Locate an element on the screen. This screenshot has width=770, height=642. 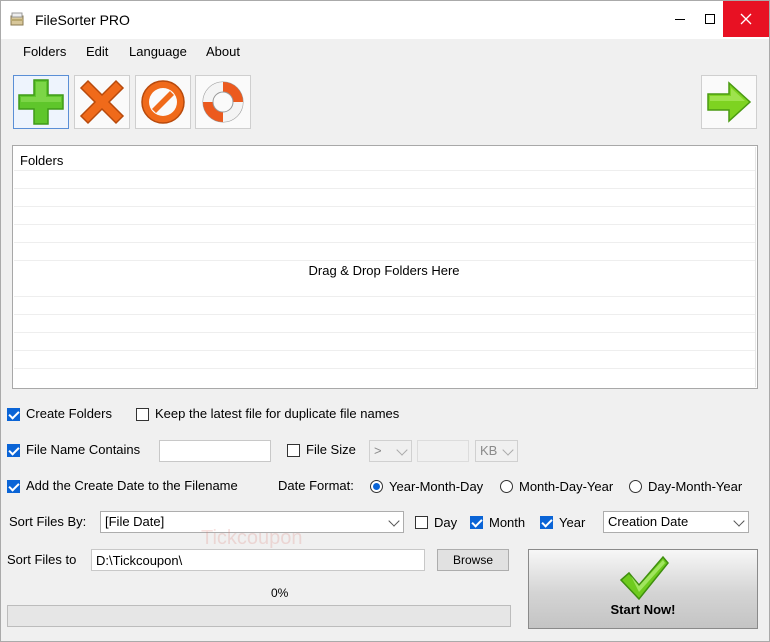
date-format-ymd-radio is located at coordinates (376, 486).